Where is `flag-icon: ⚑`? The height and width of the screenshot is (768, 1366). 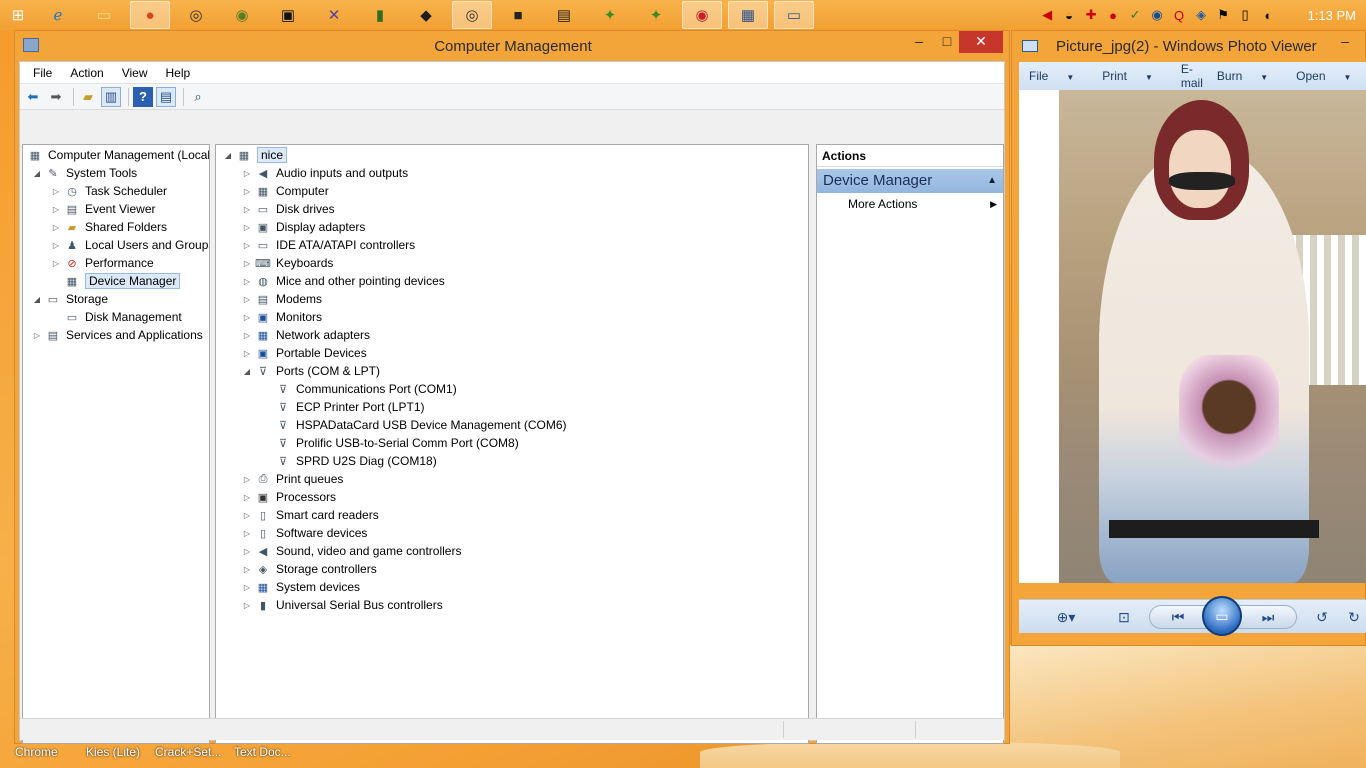
flag-icon: ⚑ is located at coordinates (1223, 15).